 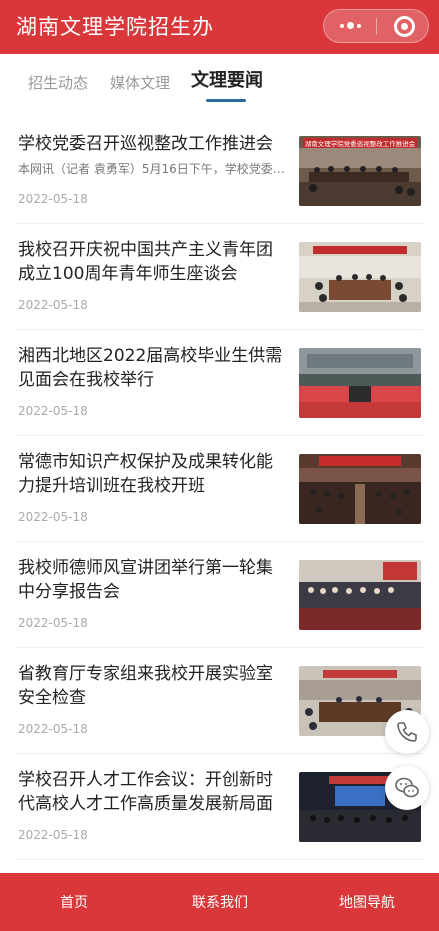 What do you see at coordinates (145, 792) in the screenshot?
I see `news-title: 学校召开人才工作会议：开创新时代高校人才工作高质量发展新局面` at bounding box center [145, 792].